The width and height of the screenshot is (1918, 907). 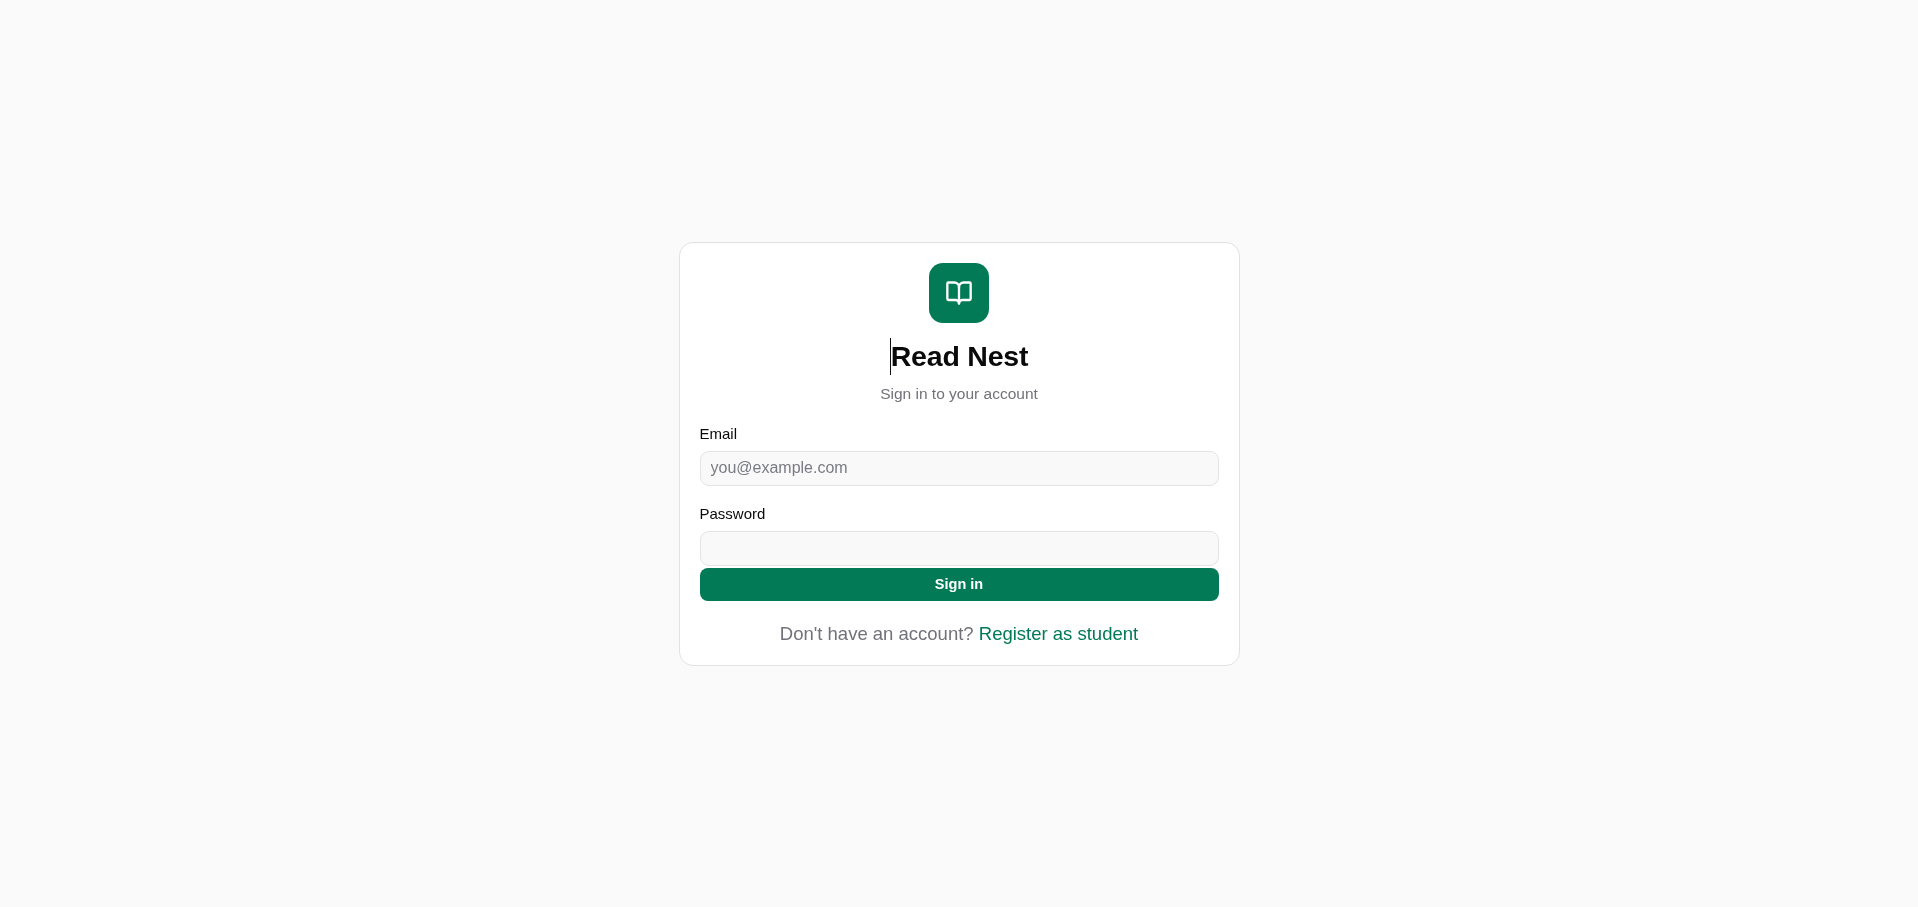 I want to click on input-field: you@example.com, so click(x=959, y=468).